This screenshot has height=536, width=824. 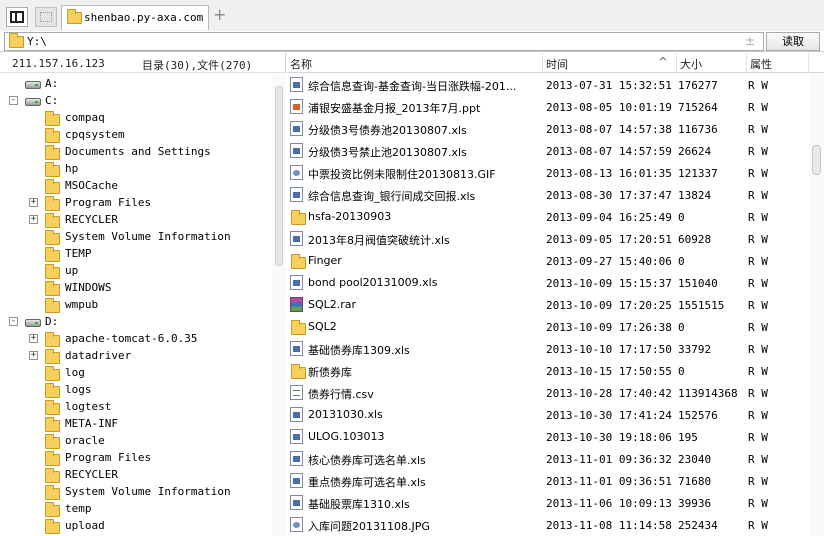 What do you see at coordinates (135, 169) in the screenshot?
I see `tree-folder: hp` at bounding box center [135, 169].